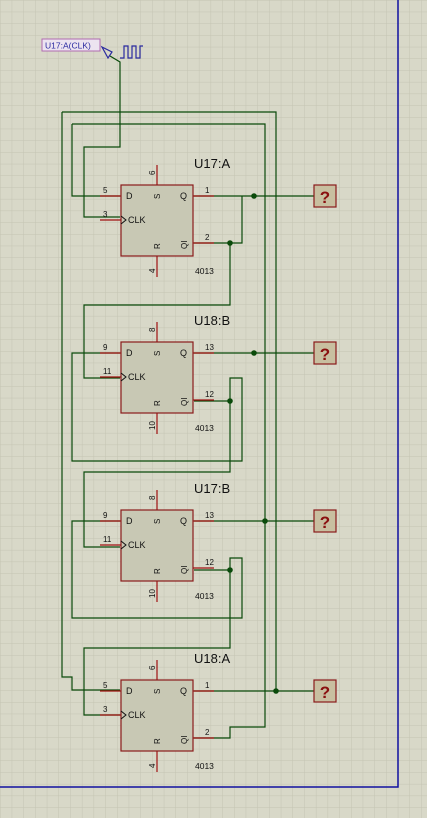 This screenshot has height=818, width=427. Describe the element at coordinates (212, 320) in the screenshot. I see `chip-reference: U18:B` at that location.